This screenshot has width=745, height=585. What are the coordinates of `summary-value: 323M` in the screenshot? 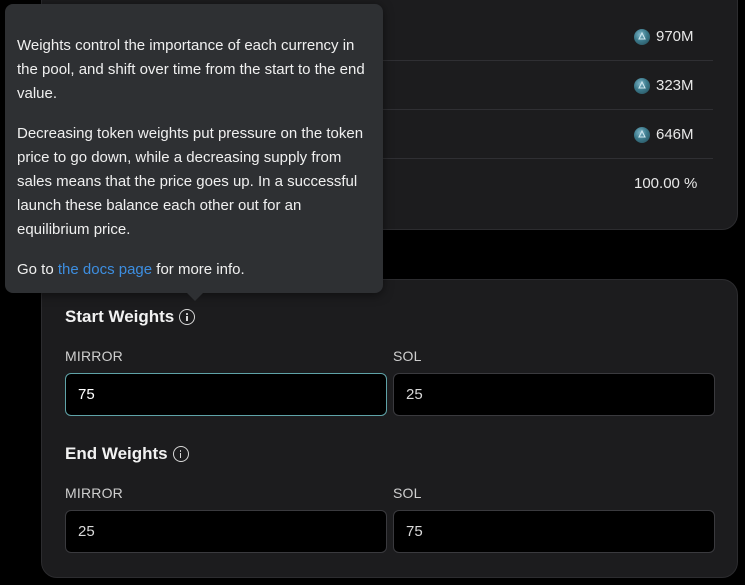 It's located at (664, 85).